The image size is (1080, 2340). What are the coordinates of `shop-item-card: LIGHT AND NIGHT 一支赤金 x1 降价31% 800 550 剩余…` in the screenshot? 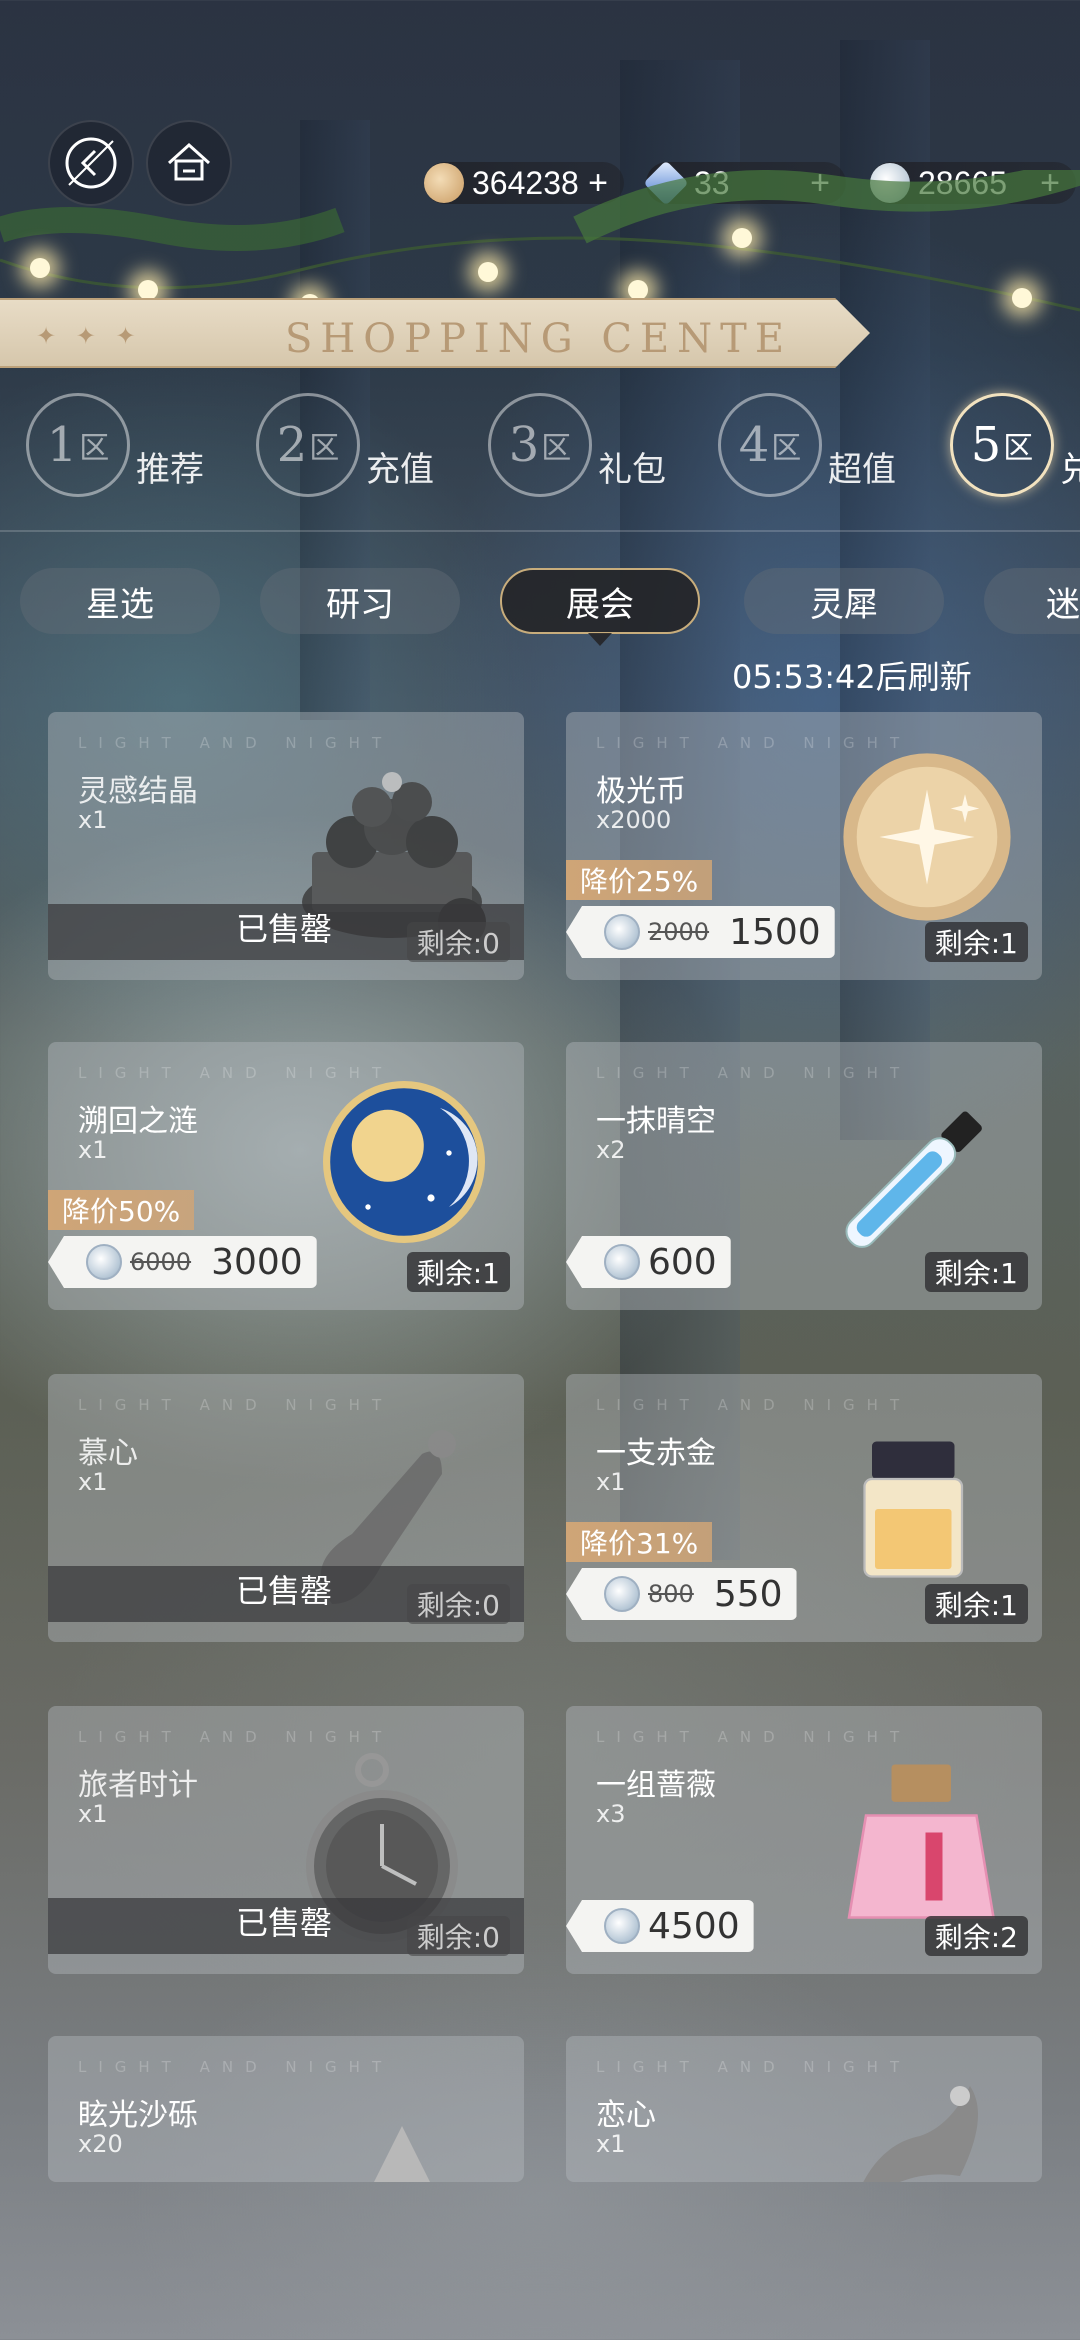 It's located at (804, 1508).